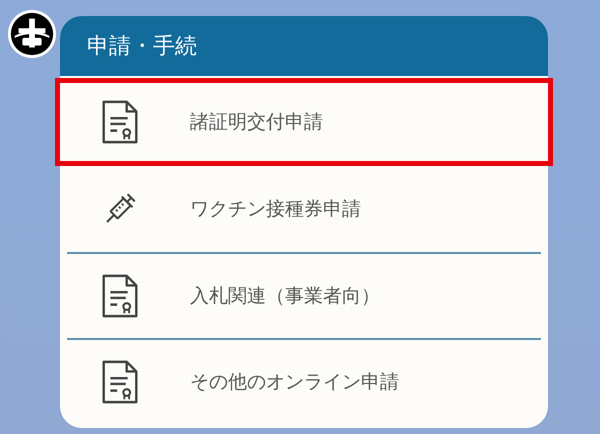 This screenshot has width=600, height=434. I want to click on card-title: 申請・手続, so click(142, 47).